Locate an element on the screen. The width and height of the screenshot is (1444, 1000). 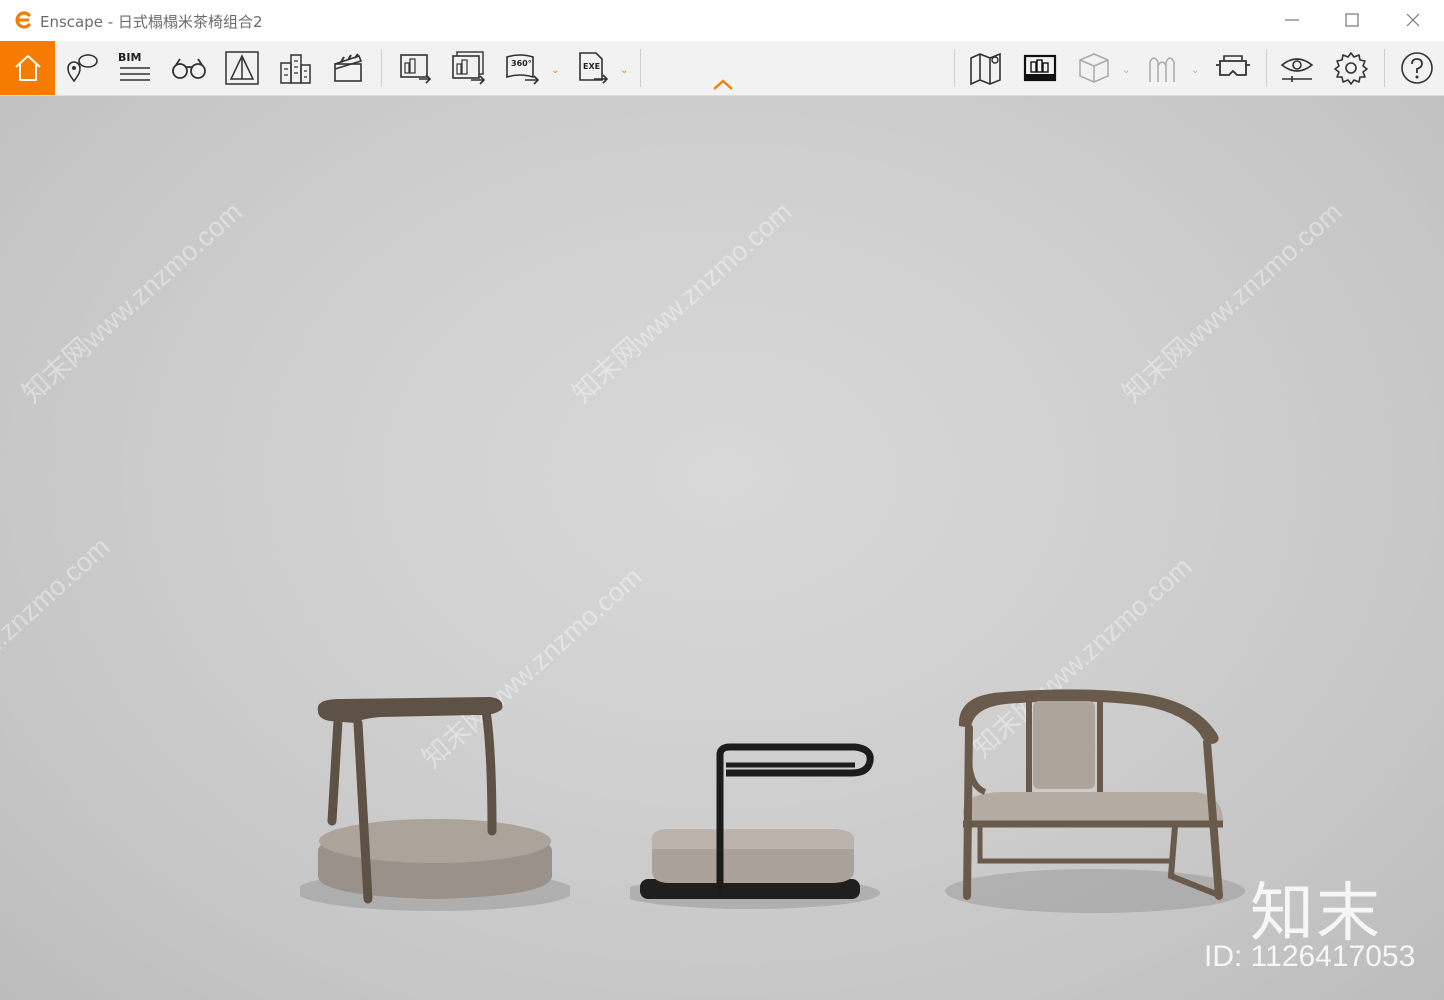
panorama-export-icon is located at coordinates (523, 69).